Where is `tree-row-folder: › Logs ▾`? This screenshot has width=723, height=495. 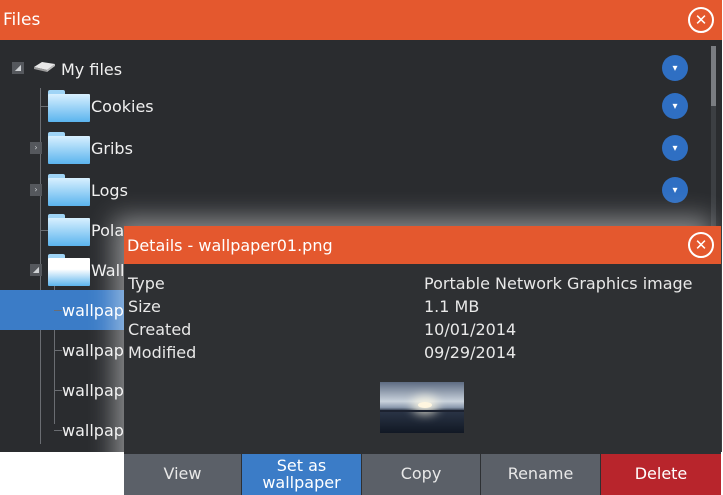 tree-row-folder: › Logs ▾ is located at coordinates (350, 190).